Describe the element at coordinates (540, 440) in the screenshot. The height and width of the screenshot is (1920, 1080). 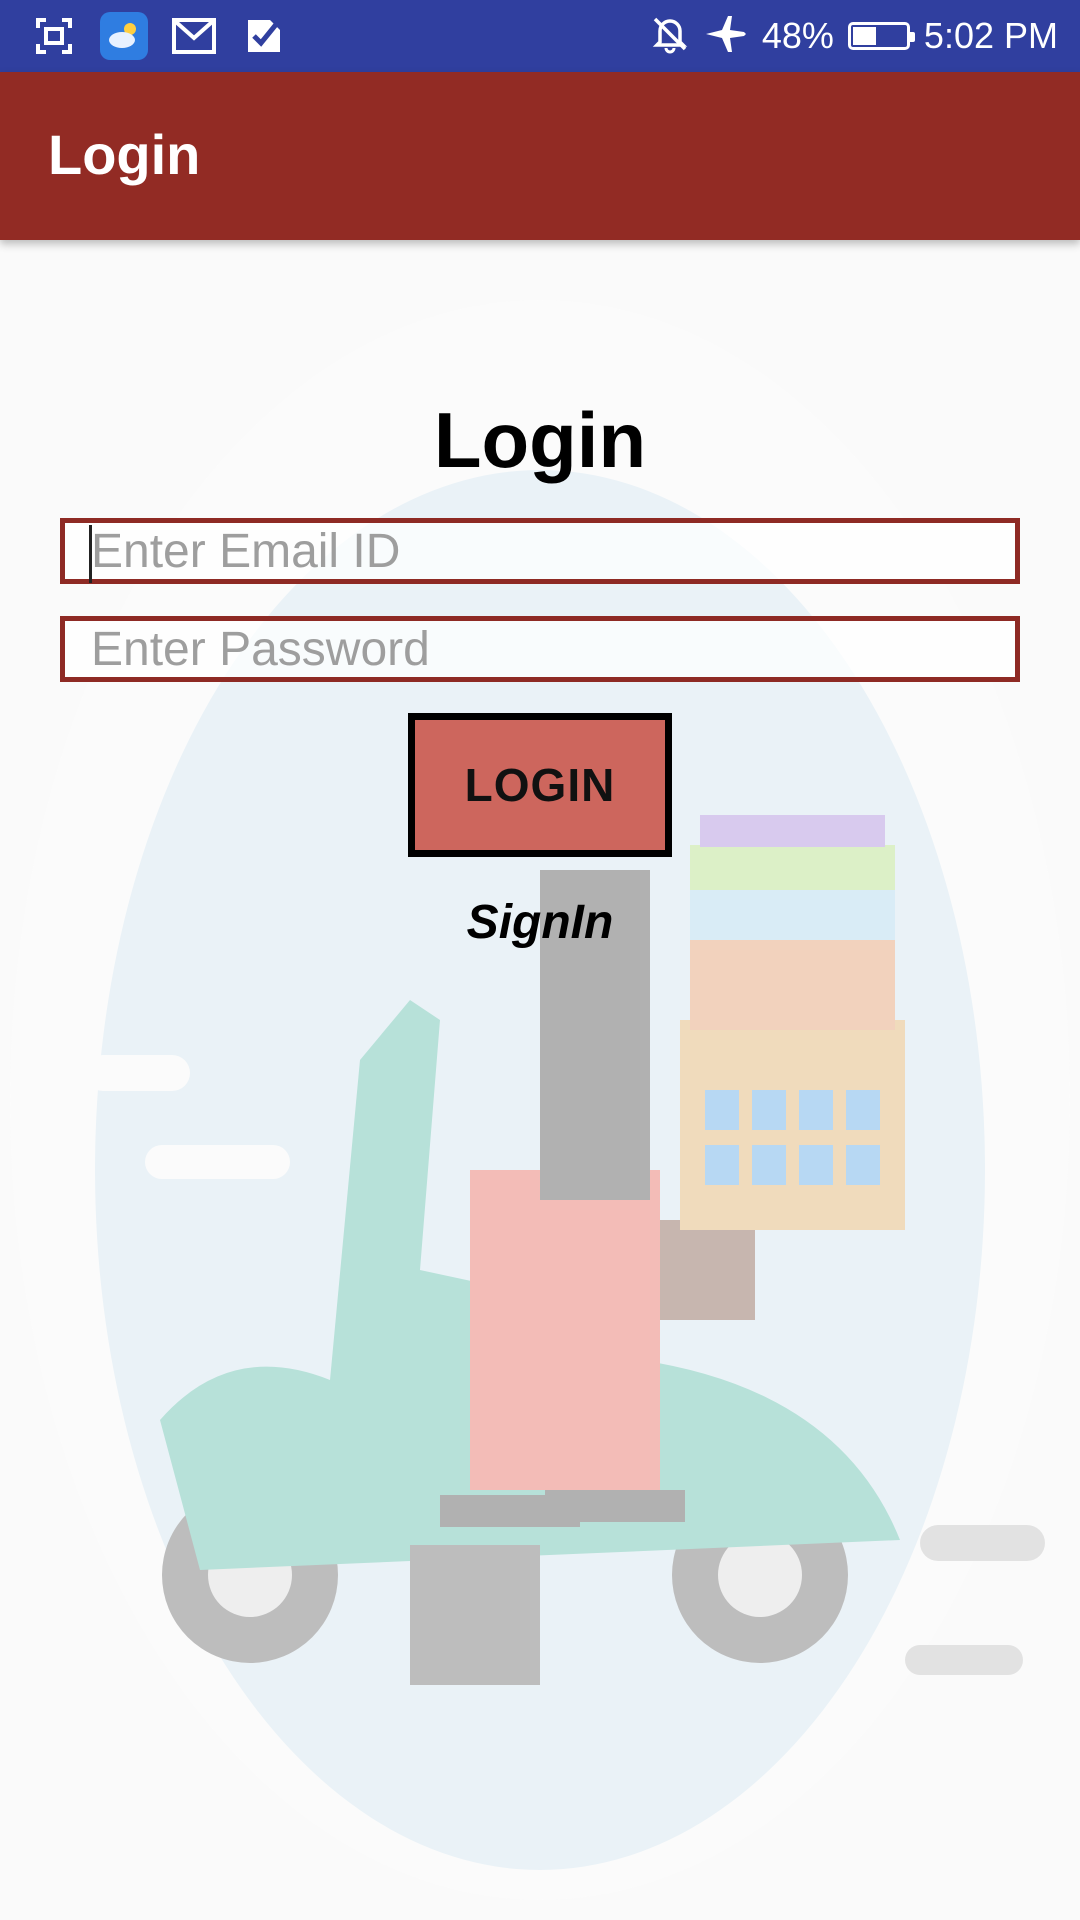
I see `login-heading: Login` at that location.